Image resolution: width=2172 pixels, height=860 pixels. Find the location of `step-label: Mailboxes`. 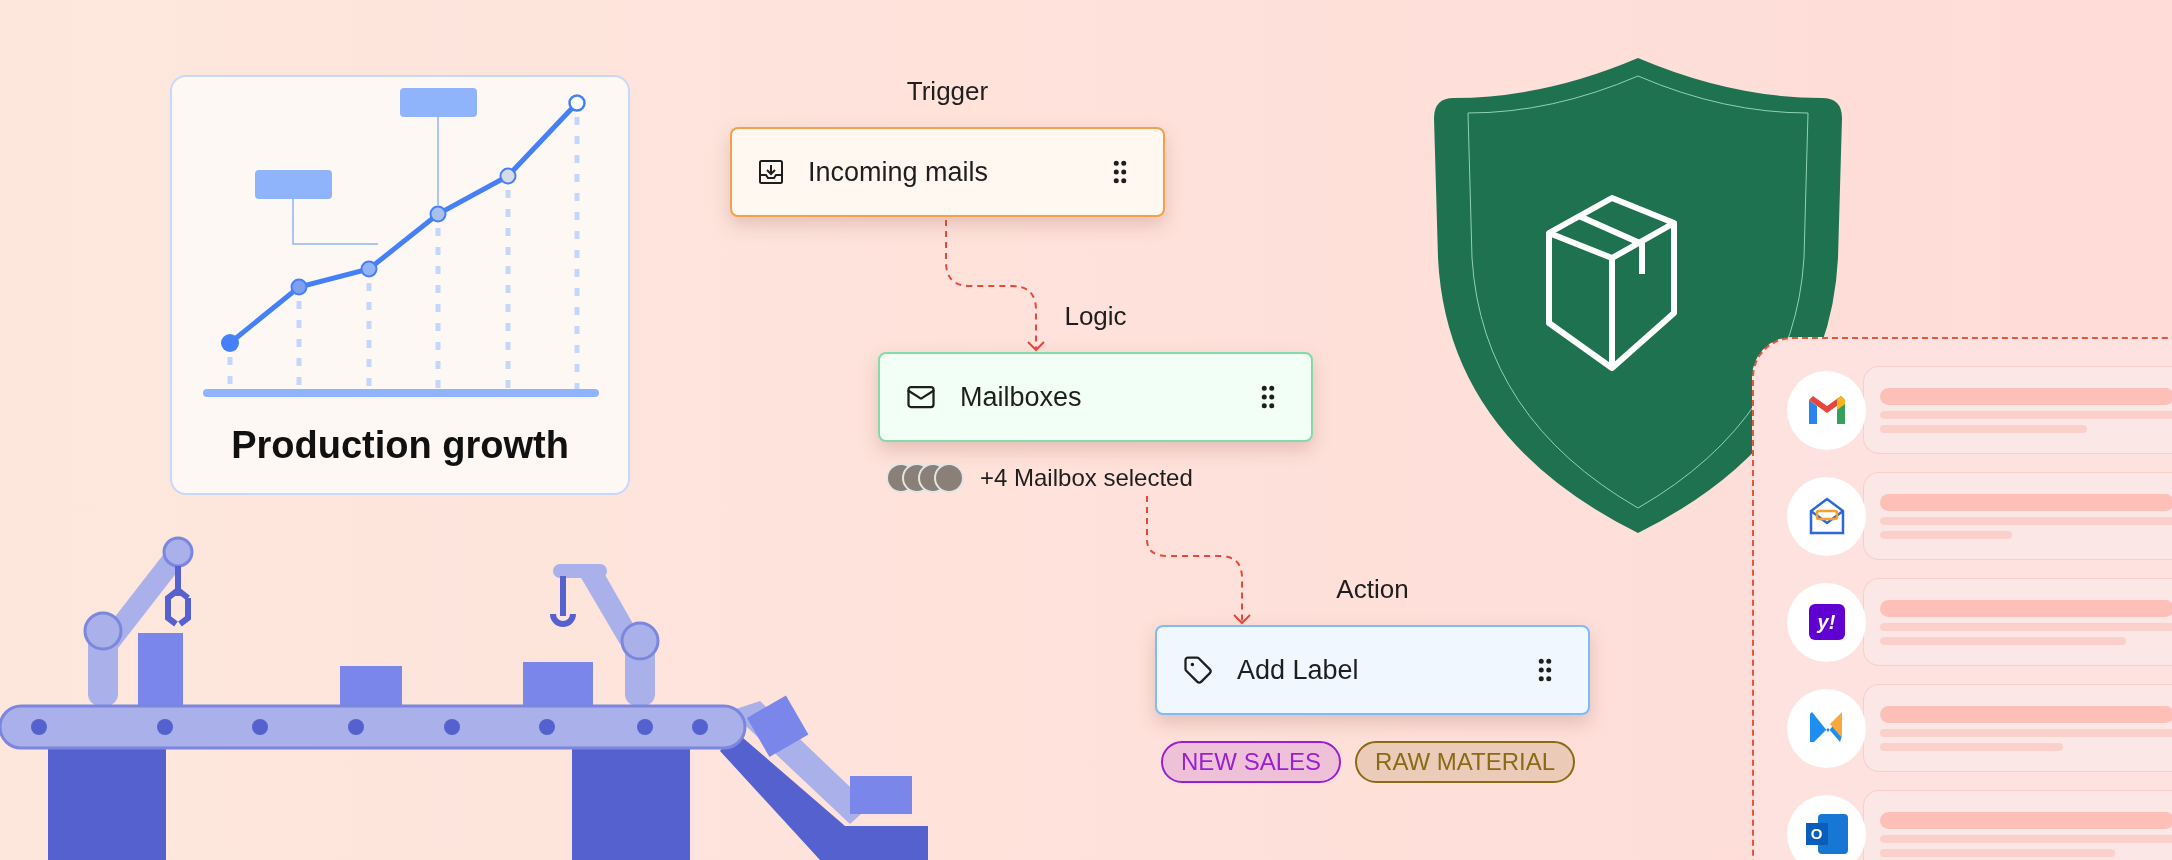

step-label: Mailboxes is located at coordinates (1021, 397).